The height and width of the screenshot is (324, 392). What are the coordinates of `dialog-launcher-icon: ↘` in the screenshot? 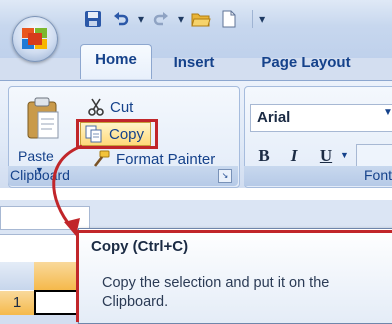 It's located at (225, 176).